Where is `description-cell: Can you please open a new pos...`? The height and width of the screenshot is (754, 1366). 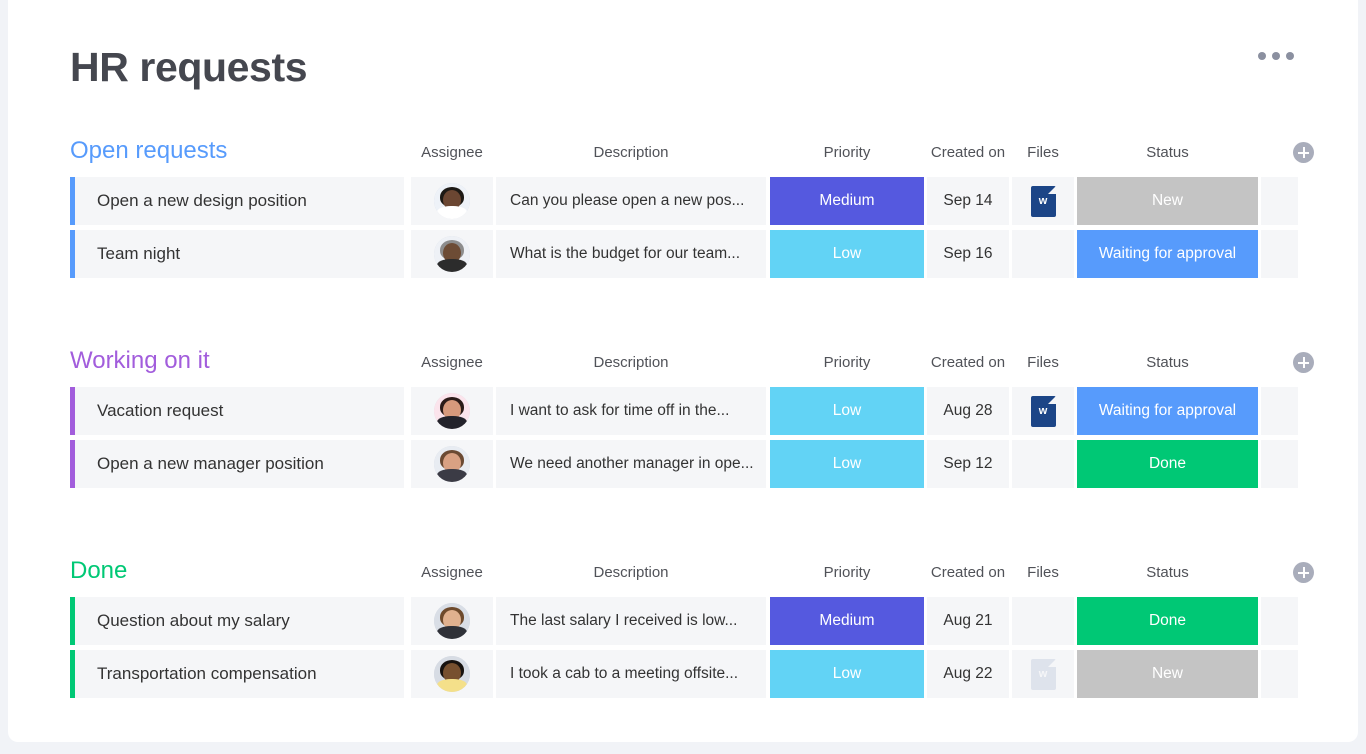 description-cell: Can you please open a new pos... is located at coordinates (631, 201).